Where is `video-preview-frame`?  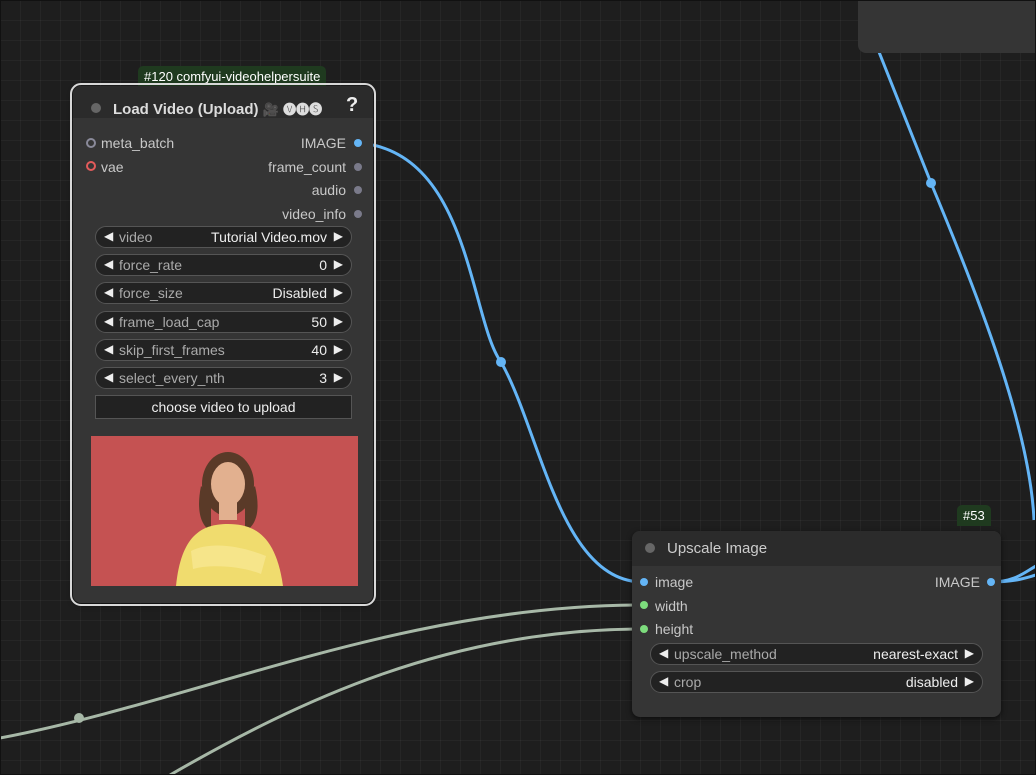
video-preview-frame is located at coordinates (224, 511).